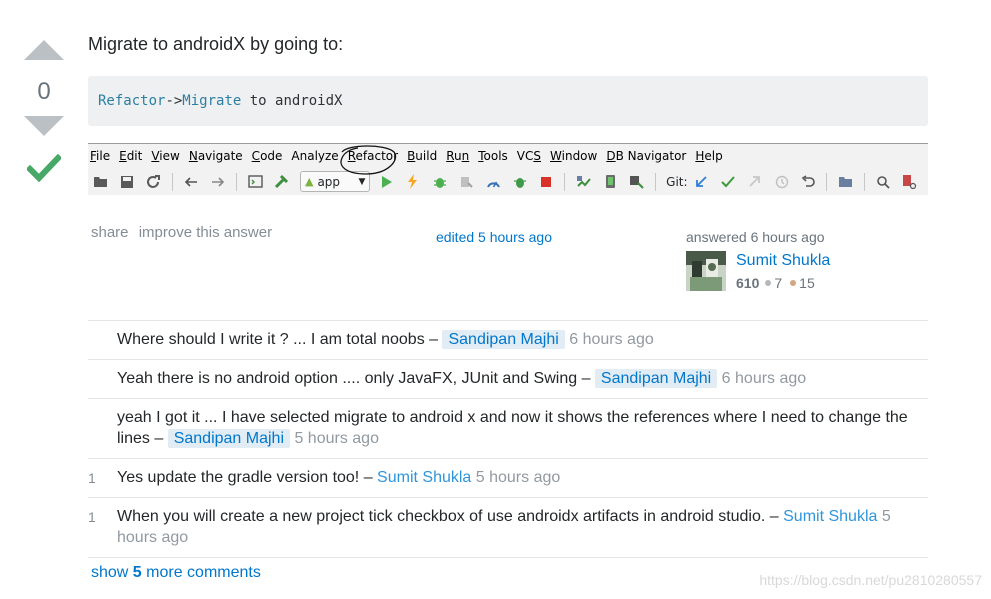 The height and width of the screenshot is (599, 991). What do you see at coordinates (755, 237) in the screenshot?
I see `answered-time: answered 6 hours ago` at bounding box center [755, 237].